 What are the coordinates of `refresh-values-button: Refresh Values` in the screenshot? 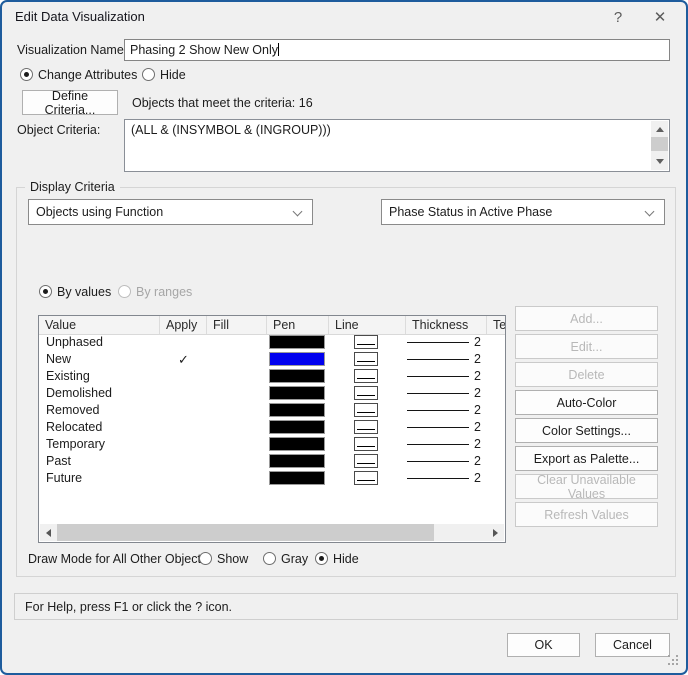 It's located at (586, 514).